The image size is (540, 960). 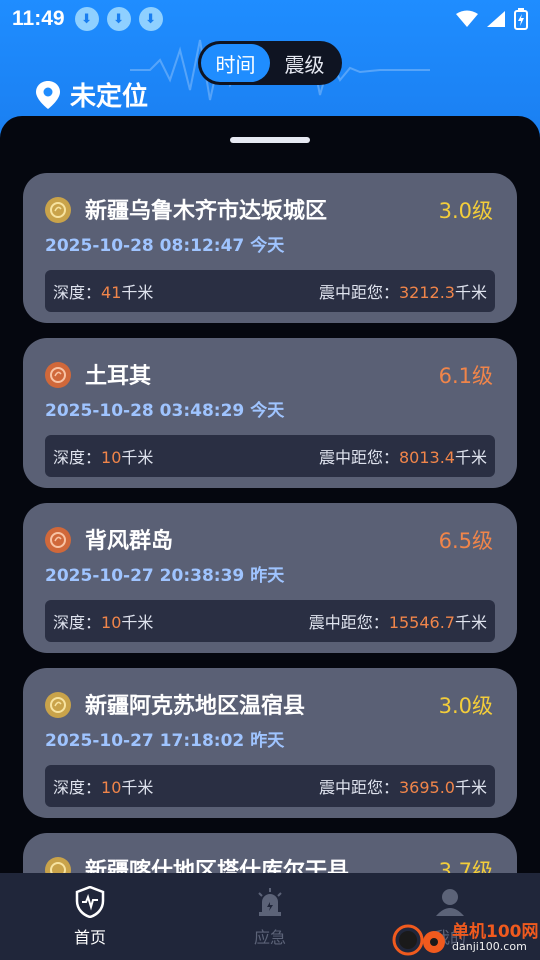 I want to click on wifi-icon, so click(x=467, y=18).